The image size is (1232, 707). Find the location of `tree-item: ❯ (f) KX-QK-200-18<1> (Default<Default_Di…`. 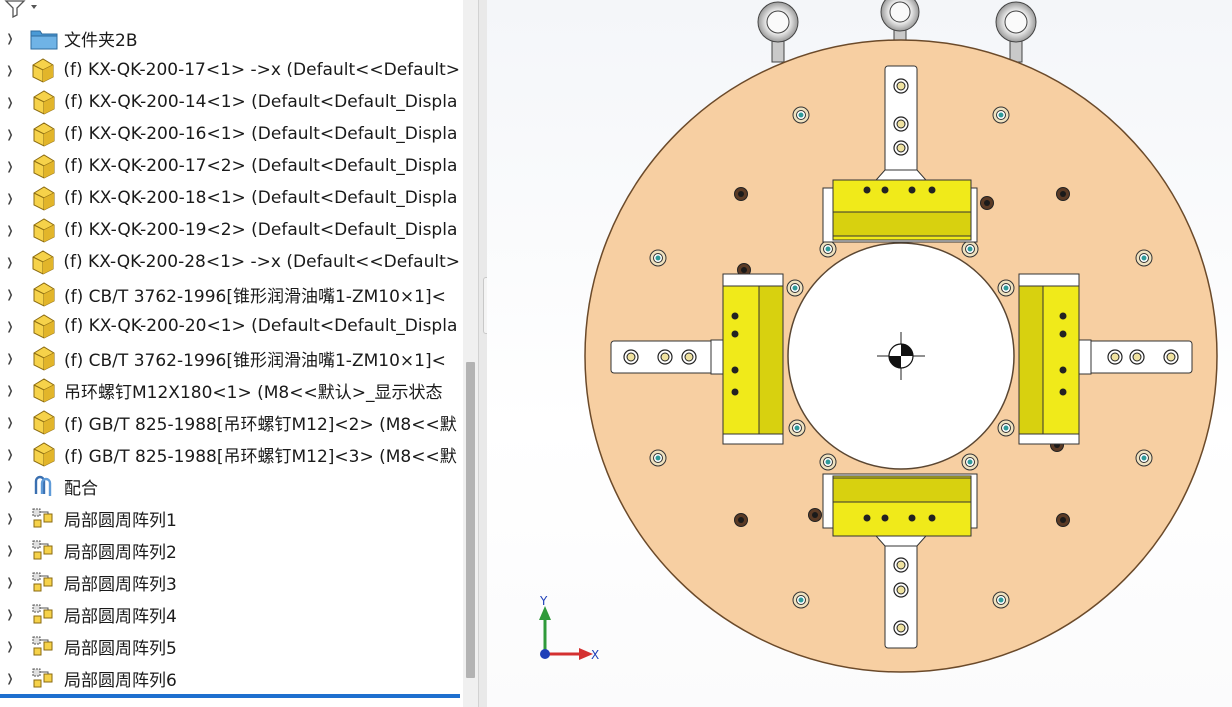

tree-item: ❯ (f) KX-QK-200-18<1> (Default<Default_Di… is located at coordinates (230, 198).